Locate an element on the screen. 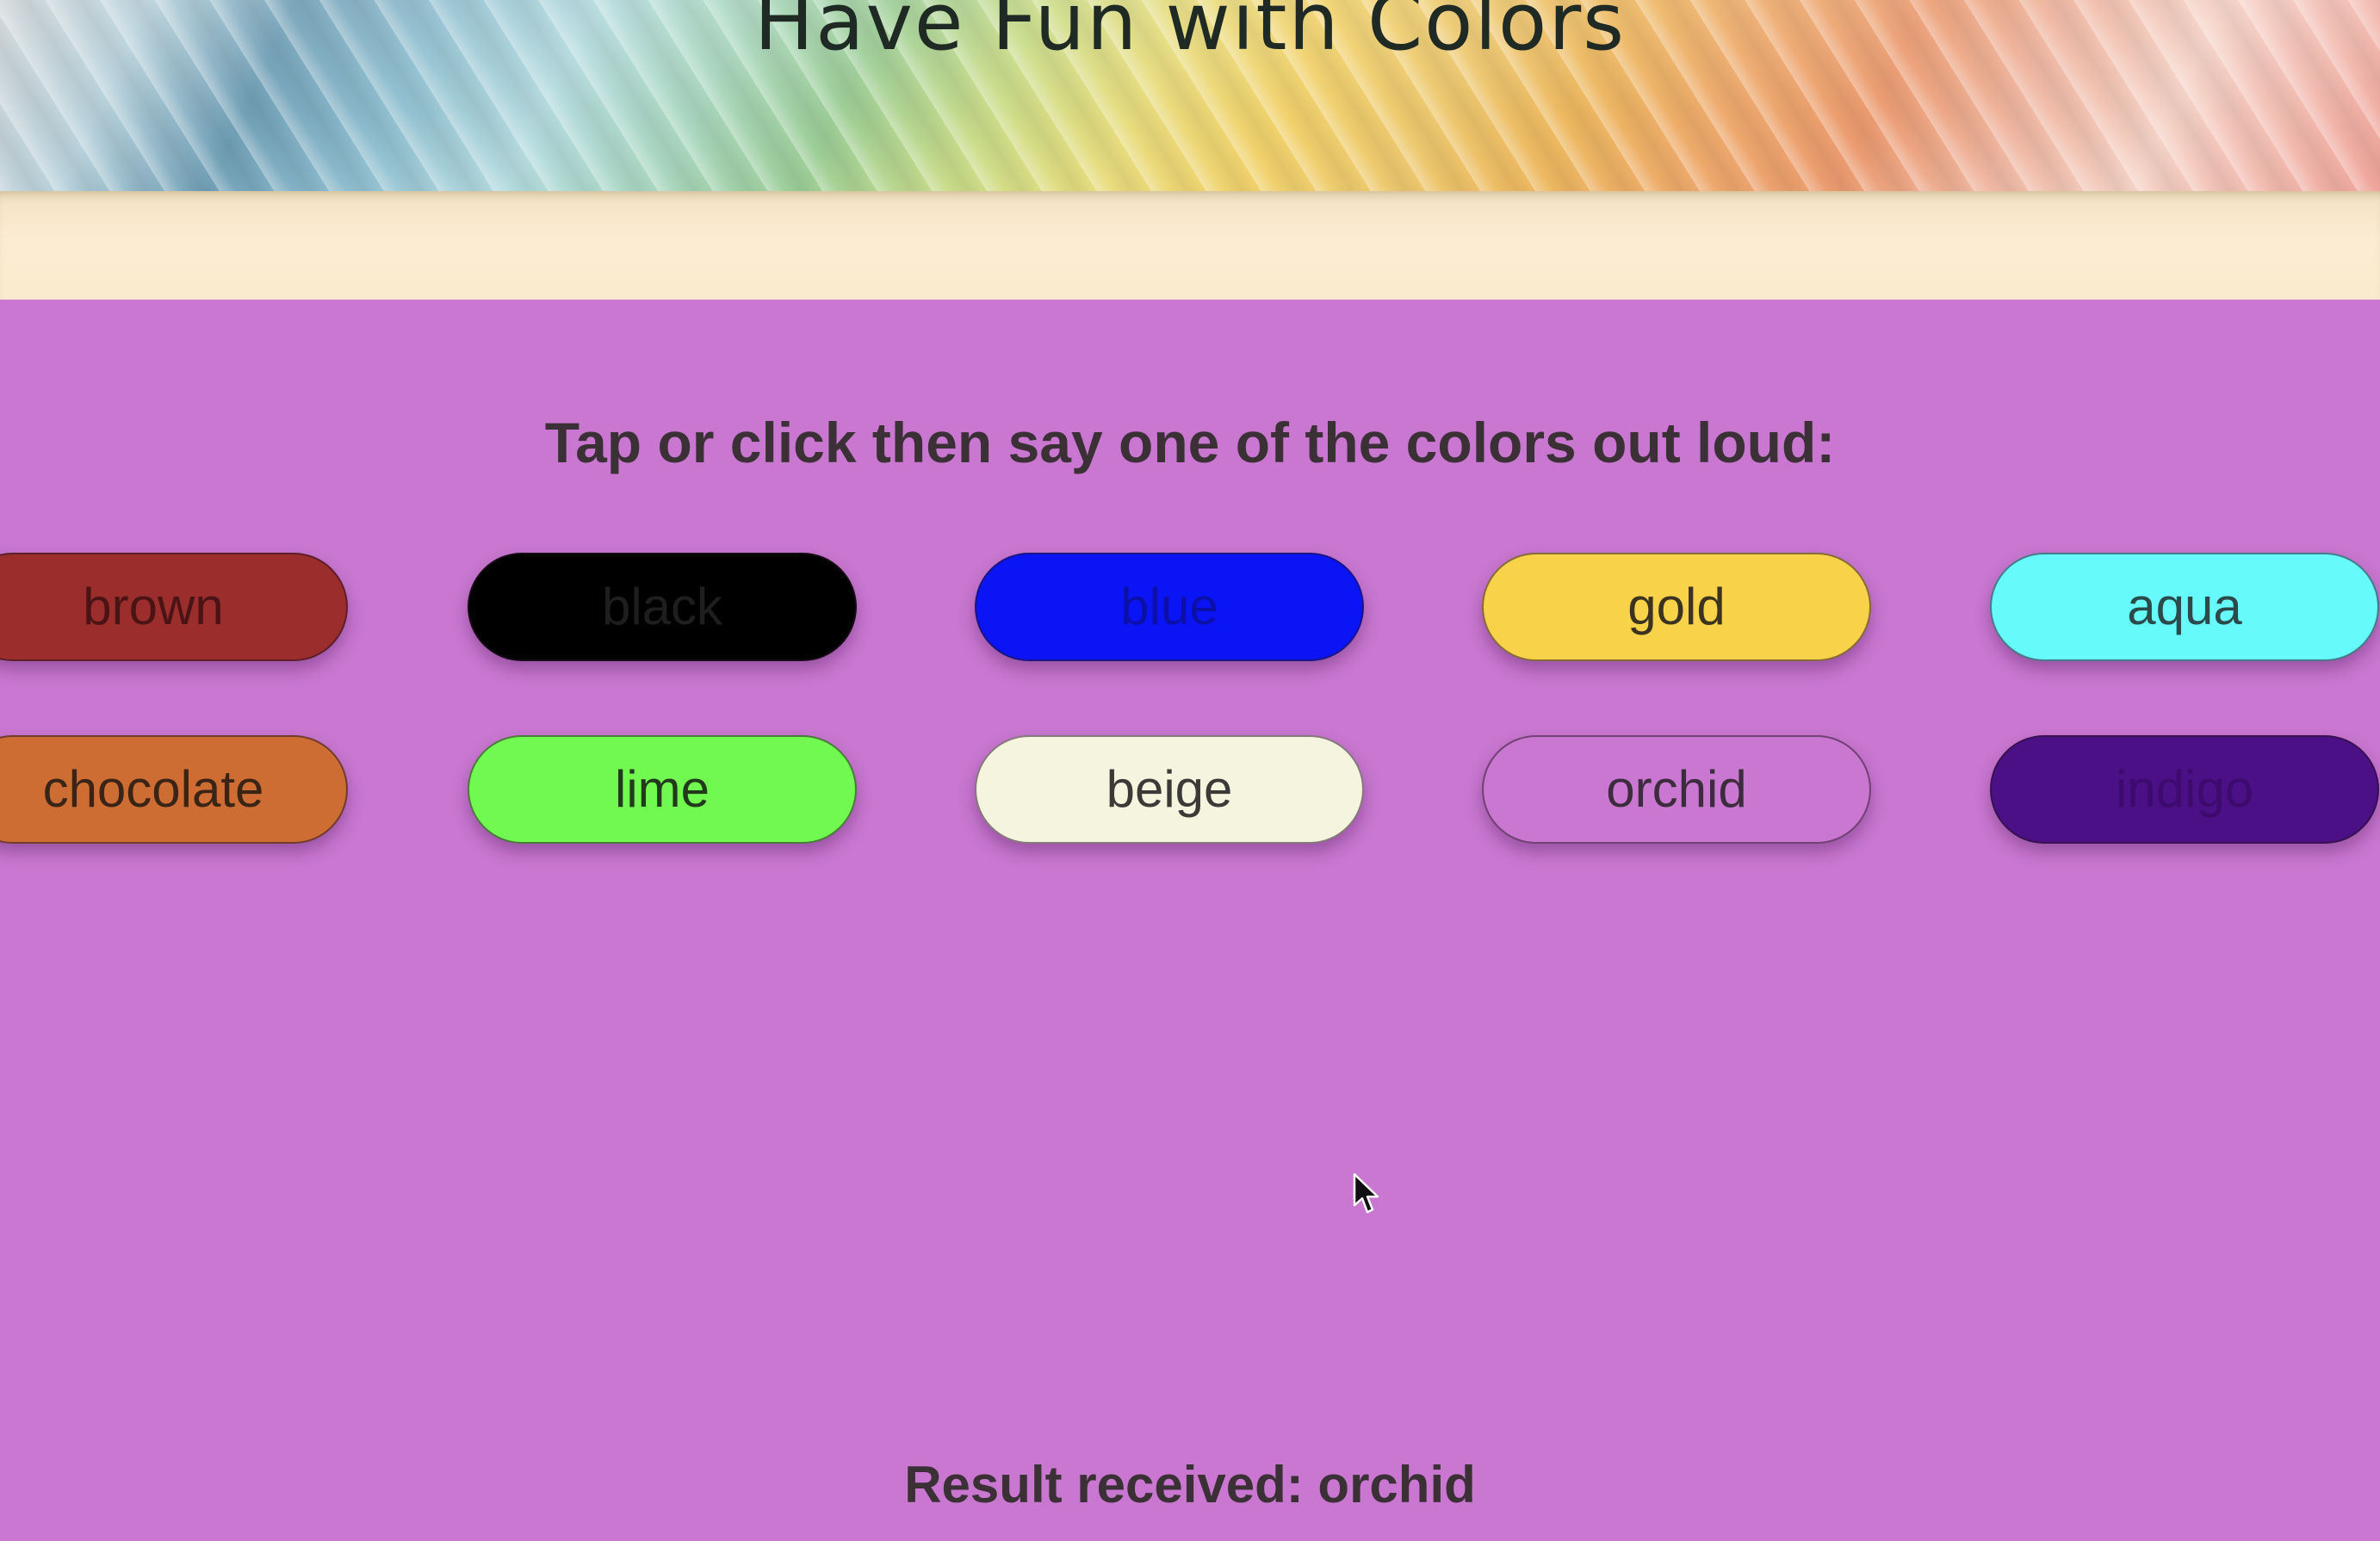 The height and width of the screenshot is (1541, 2380). color-button-chocolate: chocolate is located at coordinates (174, 789).